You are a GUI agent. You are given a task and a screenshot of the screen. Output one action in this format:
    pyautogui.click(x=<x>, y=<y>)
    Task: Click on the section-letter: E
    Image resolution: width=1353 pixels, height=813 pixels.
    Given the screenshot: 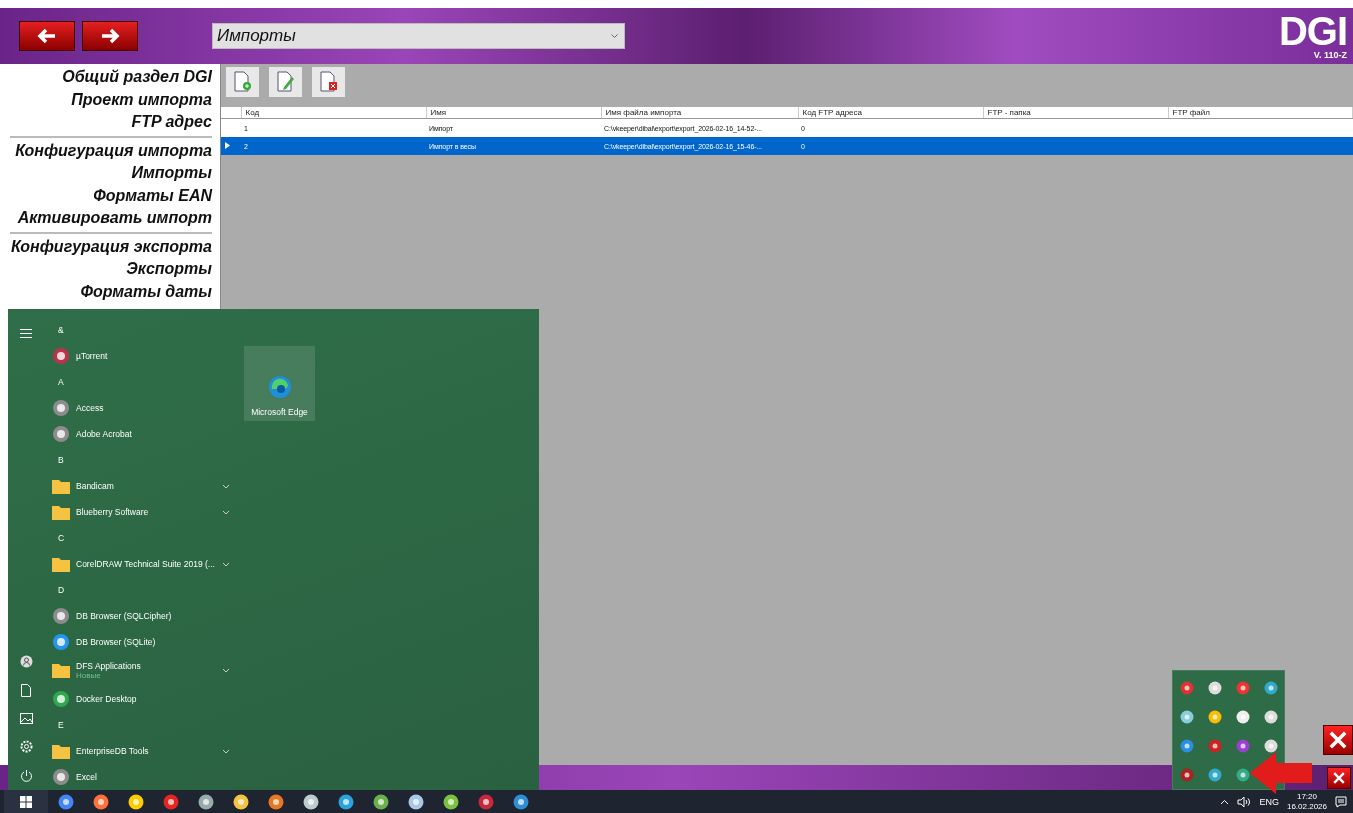 What is the action you would take?
    pyautogui.click(x=58, y=725)
    